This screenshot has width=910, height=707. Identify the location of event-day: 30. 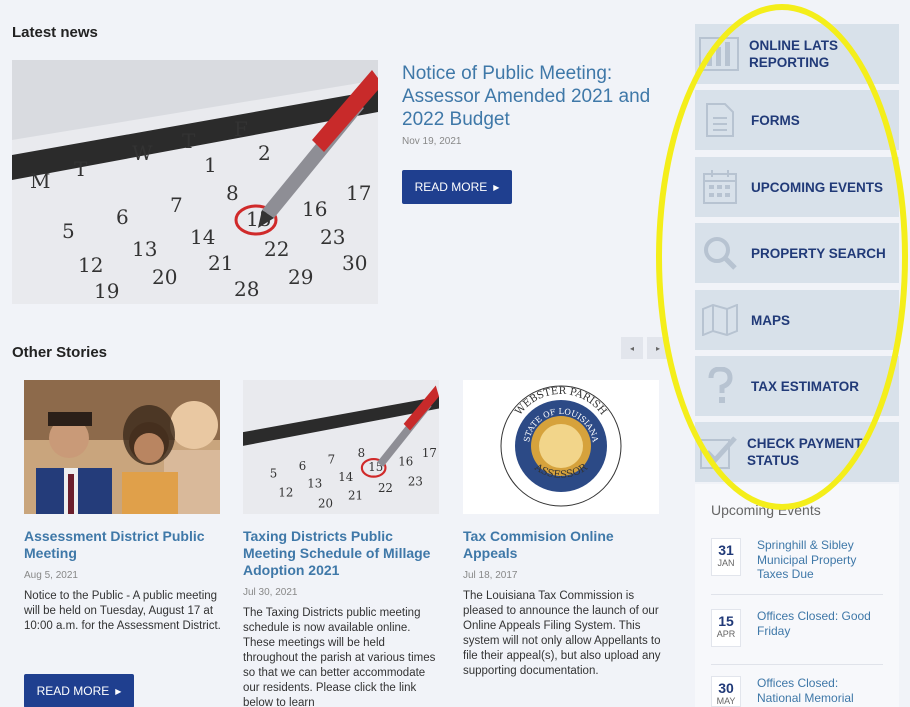
(726, 688).